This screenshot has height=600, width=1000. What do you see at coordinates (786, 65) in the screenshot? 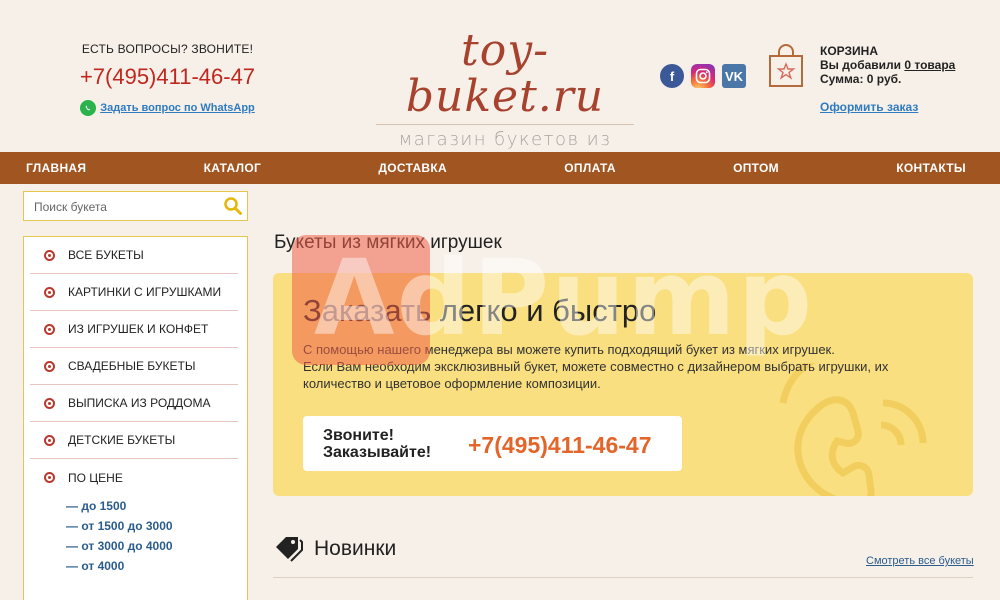
I see `shopping-bag-icon` at bounding box center [786, 65].